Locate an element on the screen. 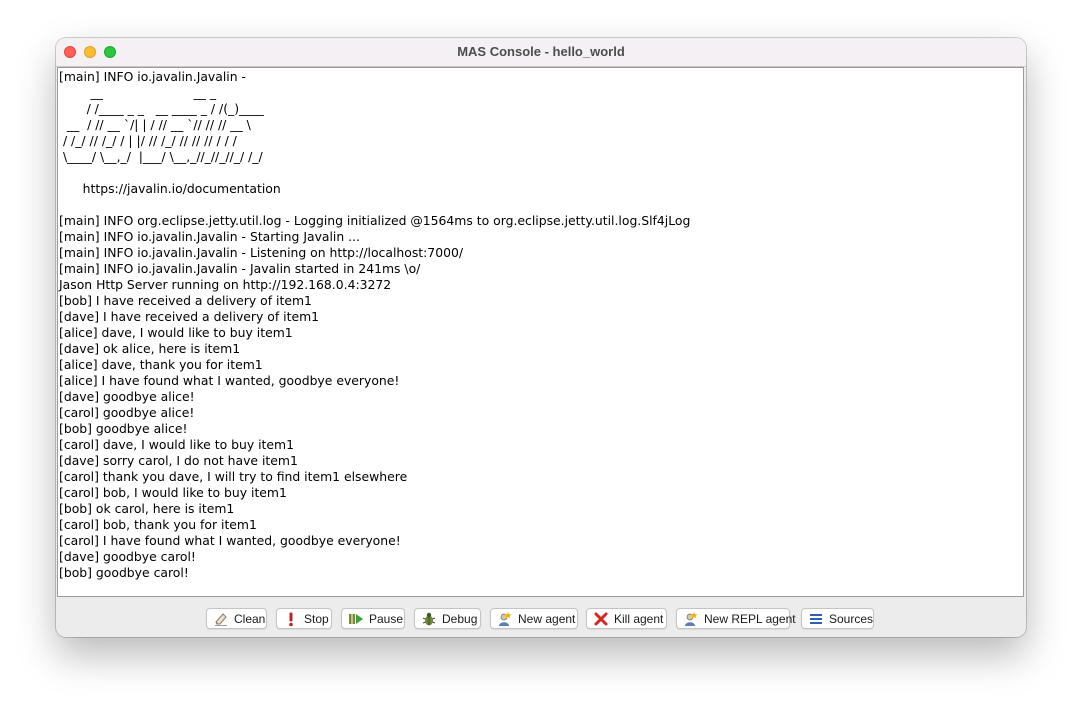  kill-agent-button: Kill agent is located at coordinates (626, 618).